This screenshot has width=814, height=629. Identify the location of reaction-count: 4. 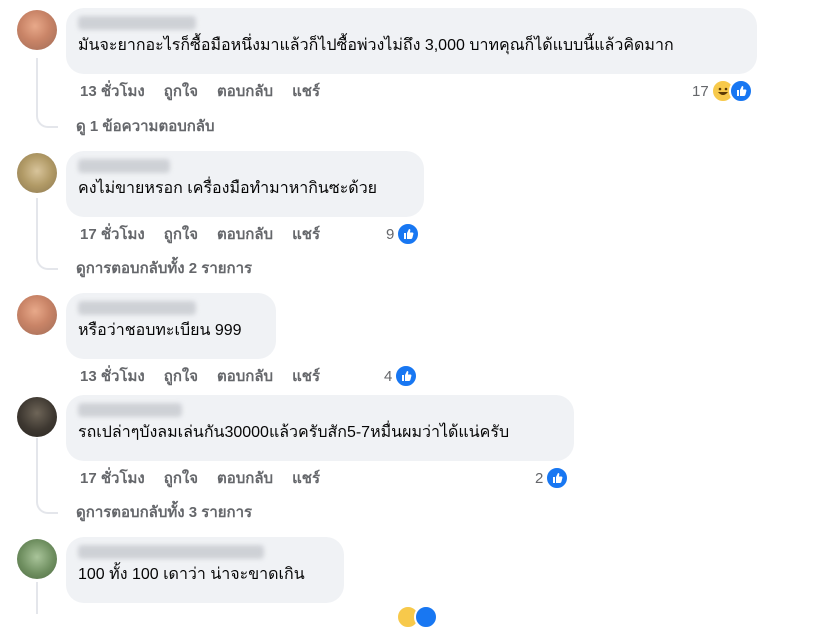
(388, 376).